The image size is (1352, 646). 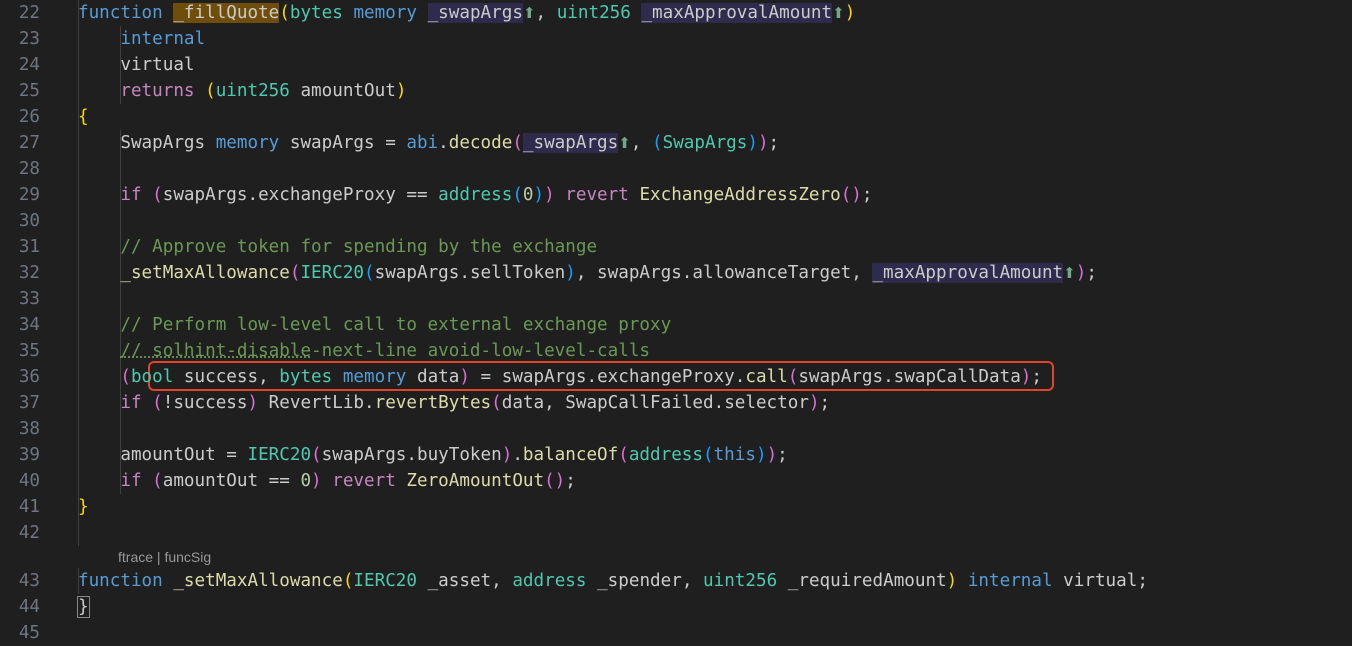 What do you see at coordinates (655, 403) in the screenshot?
I see `code-token: data, SwapCallFailed.selector` at bounding box center [655, 403].